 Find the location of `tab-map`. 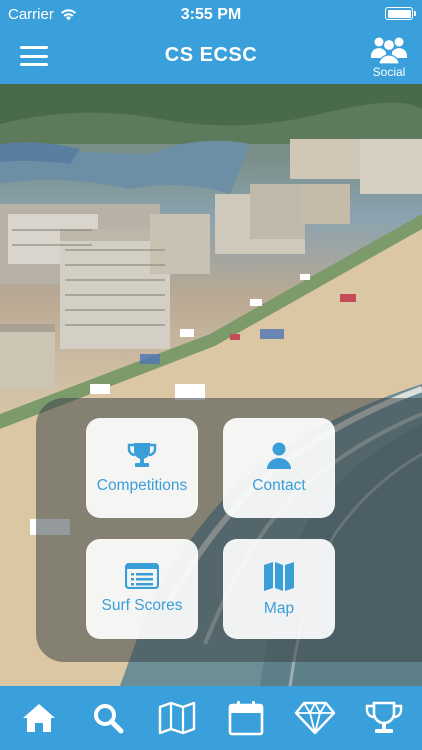

tab-map is located at coordinates (177, 718).